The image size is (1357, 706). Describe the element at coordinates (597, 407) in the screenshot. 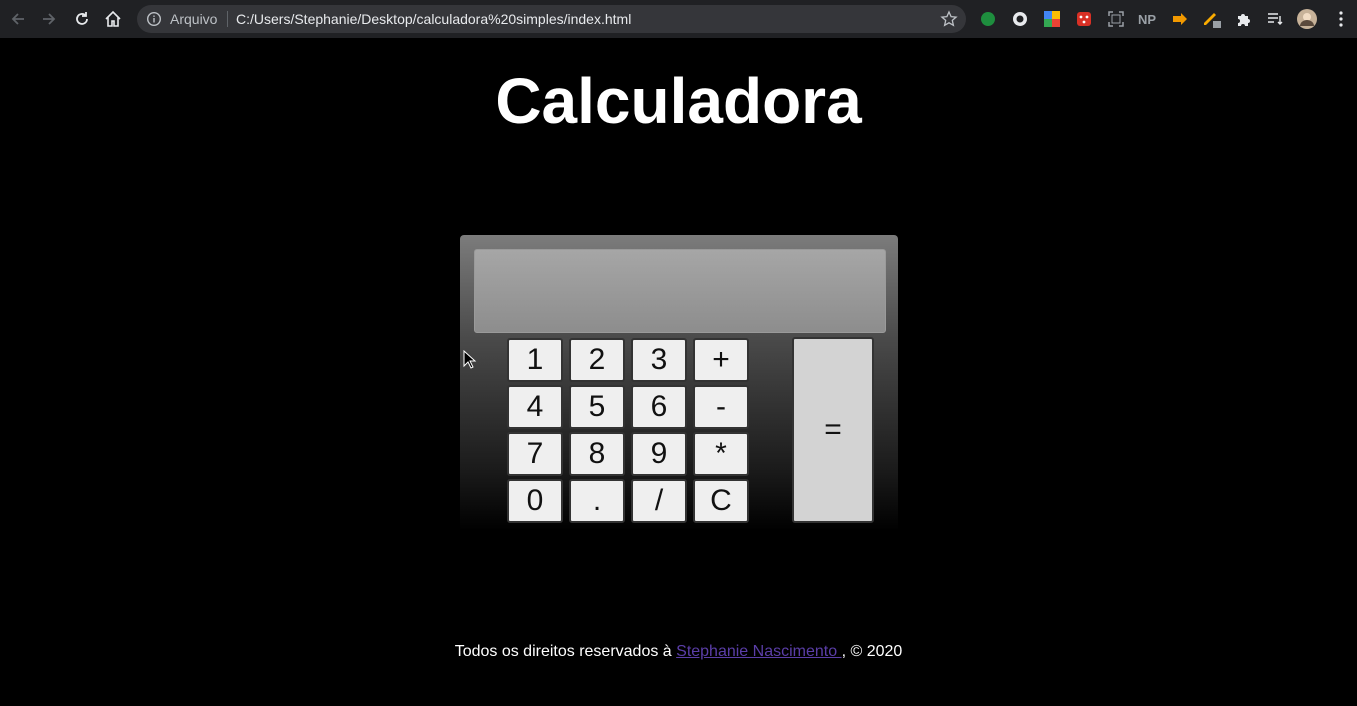

I see `key-5: 5` at that location.